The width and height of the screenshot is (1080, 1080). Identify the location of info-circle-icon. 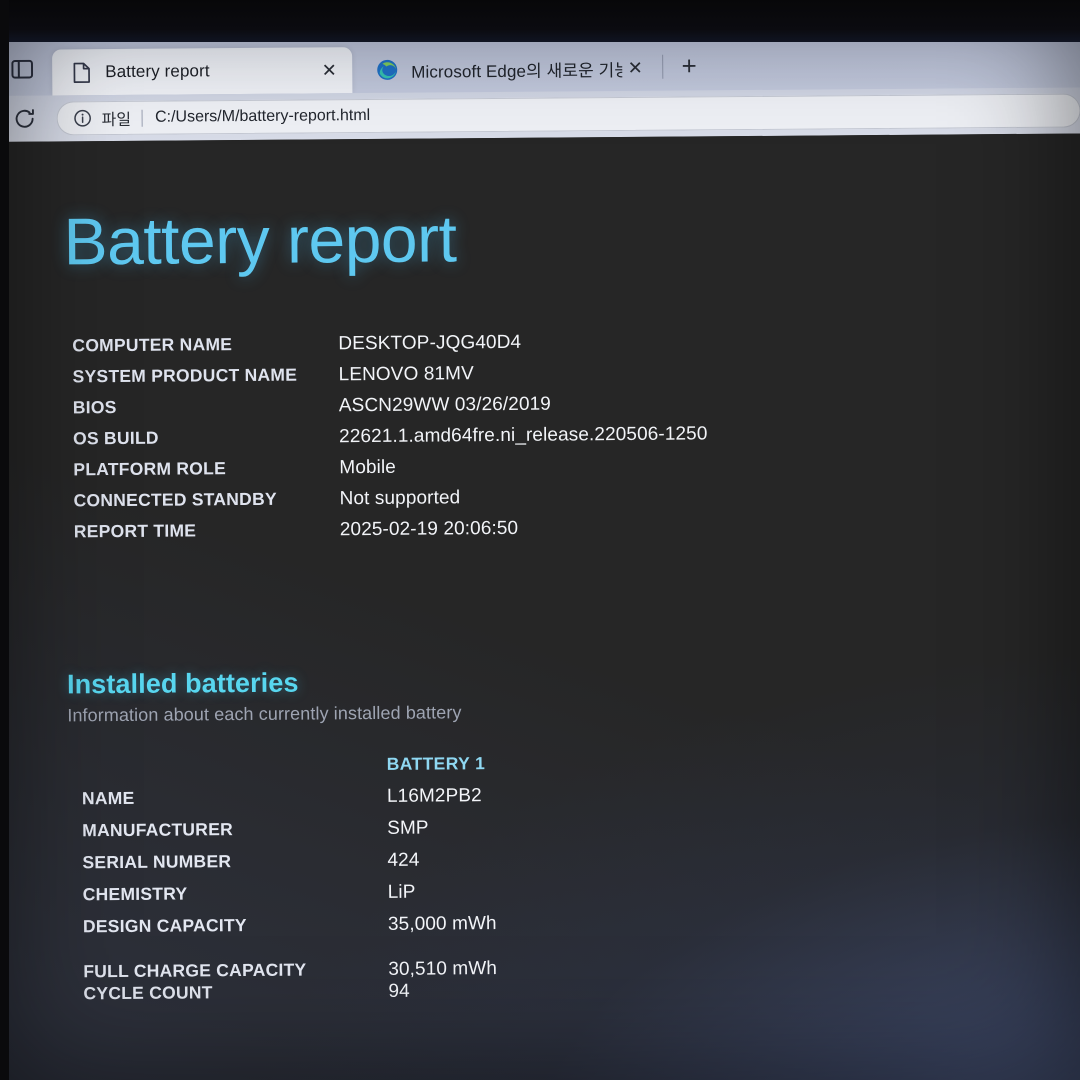
(83, 118).